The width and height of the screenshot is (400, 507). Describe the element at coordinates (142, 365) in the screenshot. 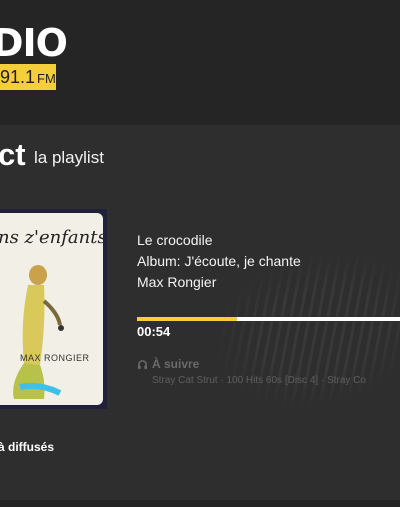

I see `headphones-icon` at that location.